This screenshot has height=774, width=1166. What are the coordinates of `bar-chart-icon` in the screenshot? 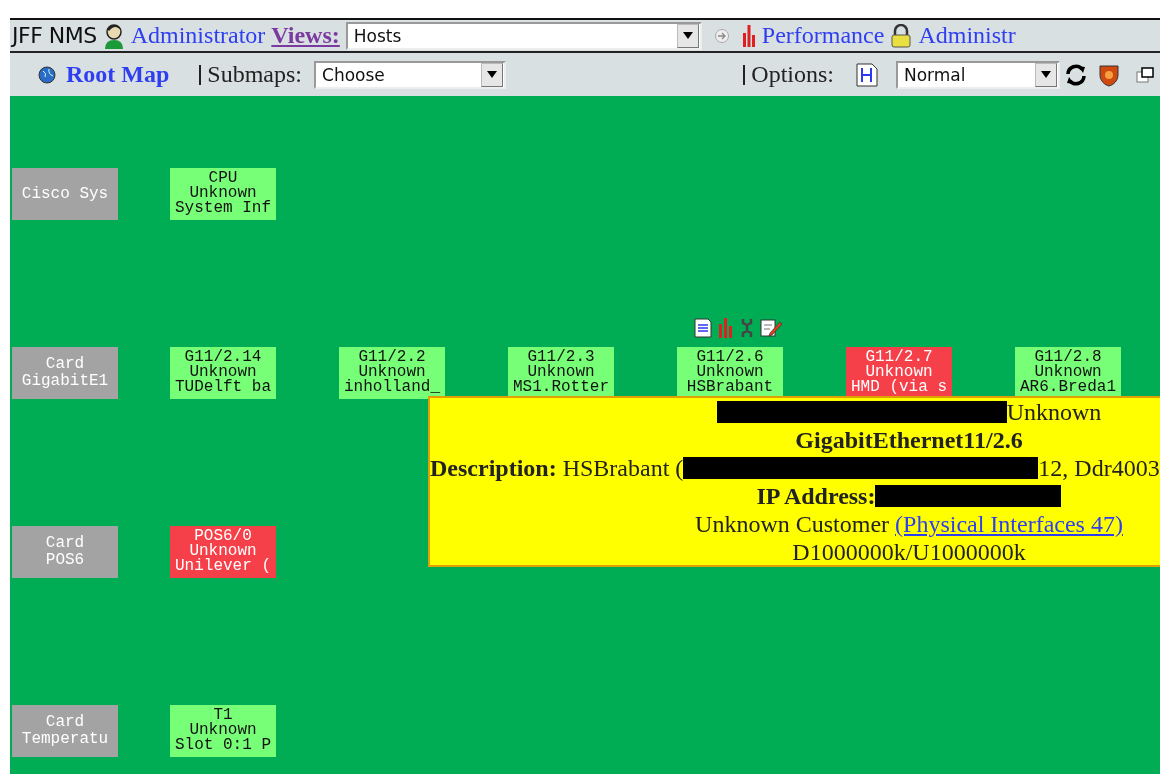 It's located at (748, 35).